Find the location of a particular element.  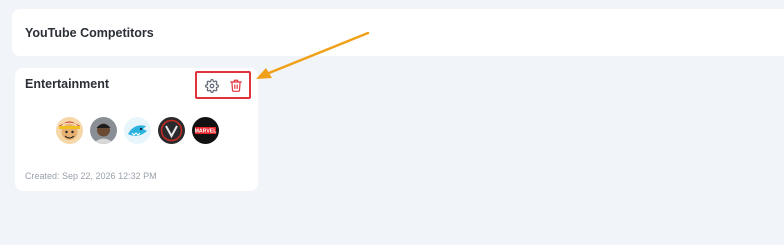

svg-text: MARVEL is located at coordinates (206, 132).